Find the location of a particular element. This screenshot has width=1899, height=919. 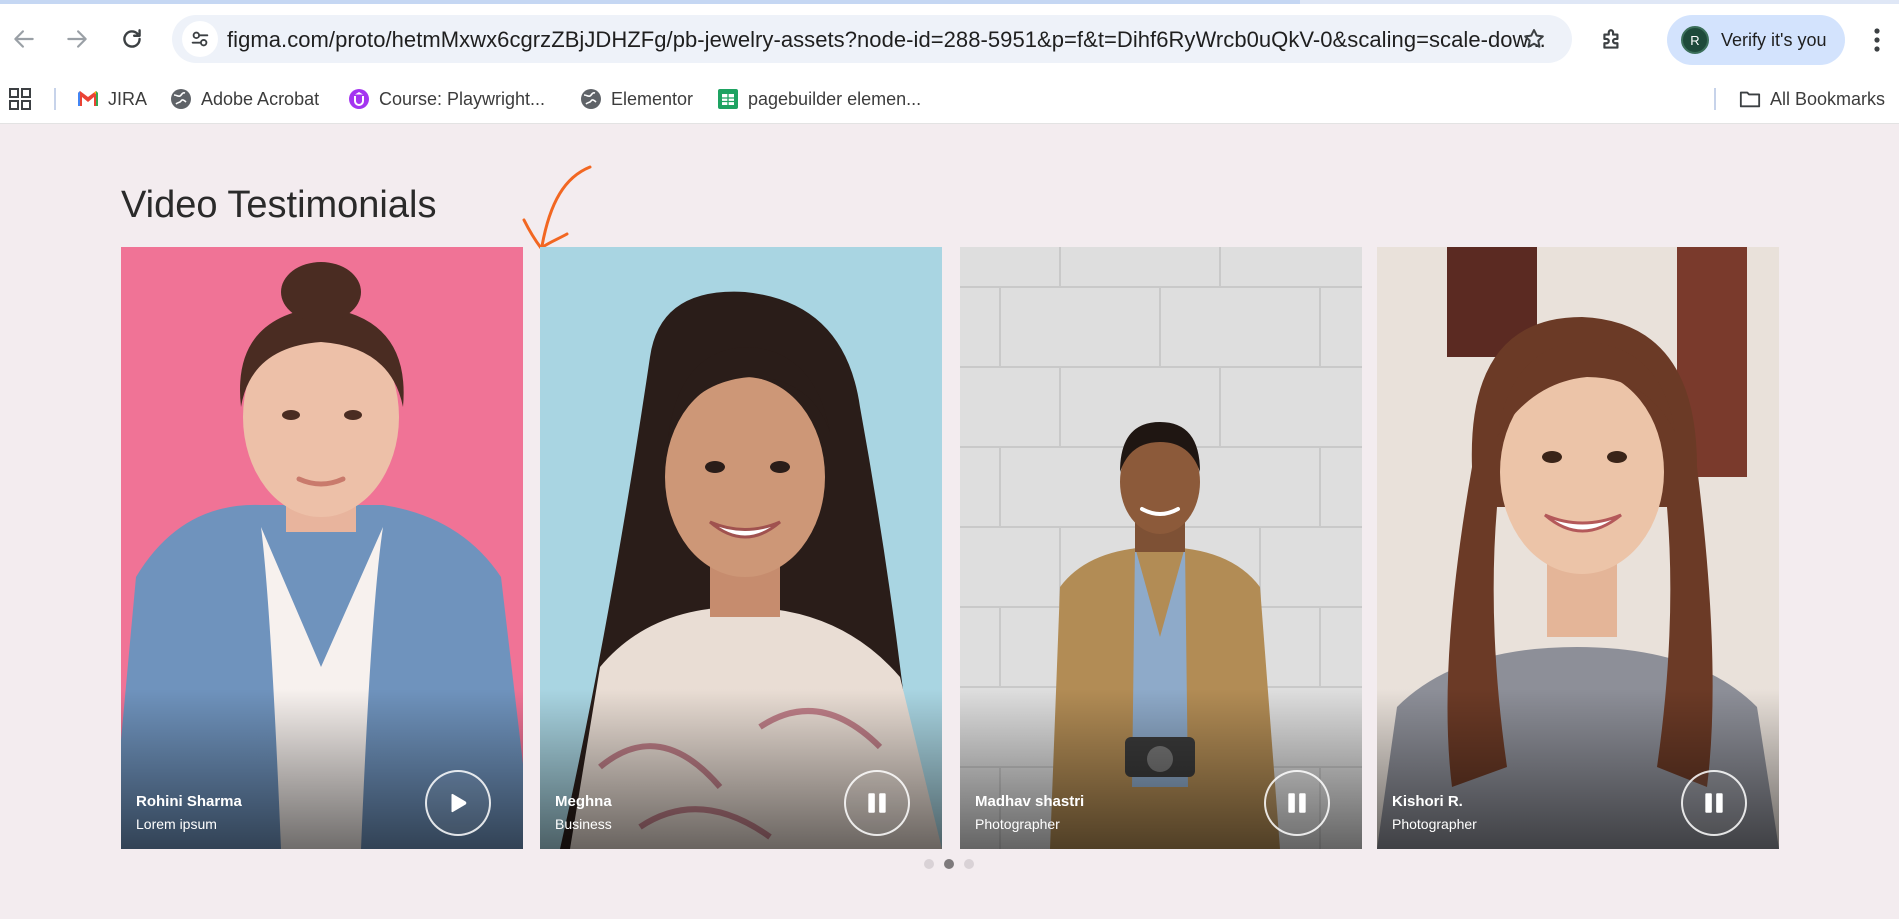

testimonial-card: Madhav shastri Photographer is located at coordinates (1161, 548).